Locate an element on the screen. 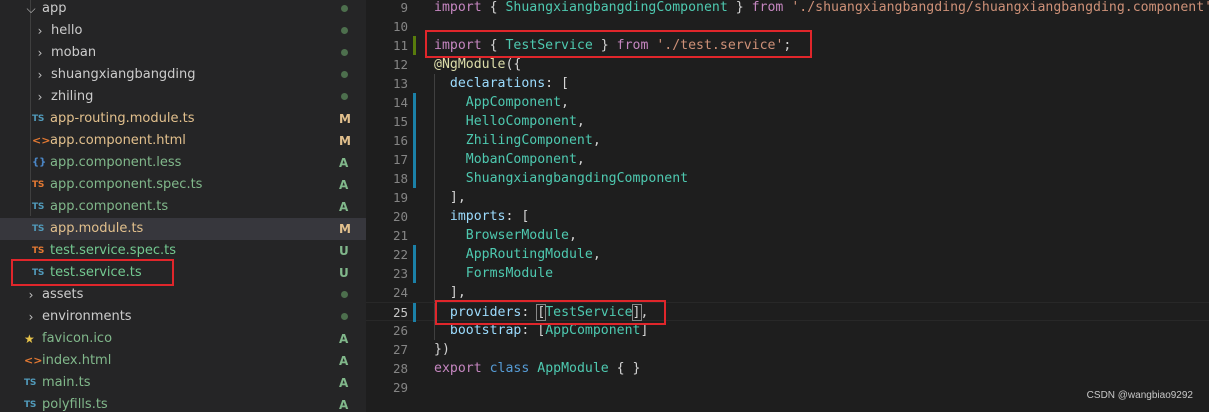 The width and height of the screenshot is (1209, 412). folder-shuangxiangbangding: › shuangxiangbangding is located at coordinates (183, 75).